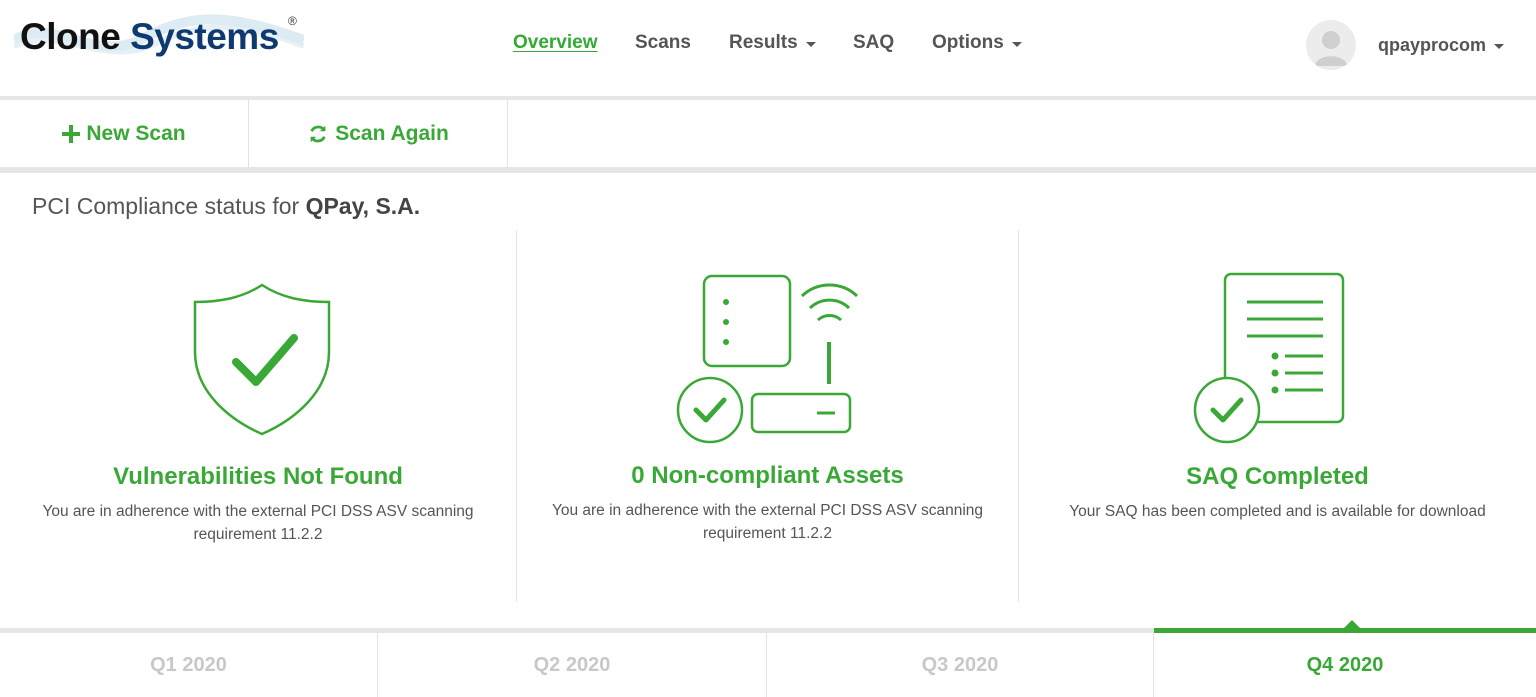  What do you see at coordinates (768, 133) in the screenshot?
I see `toolbar: New Scan Scan Again` at bounding box center [768, 133].